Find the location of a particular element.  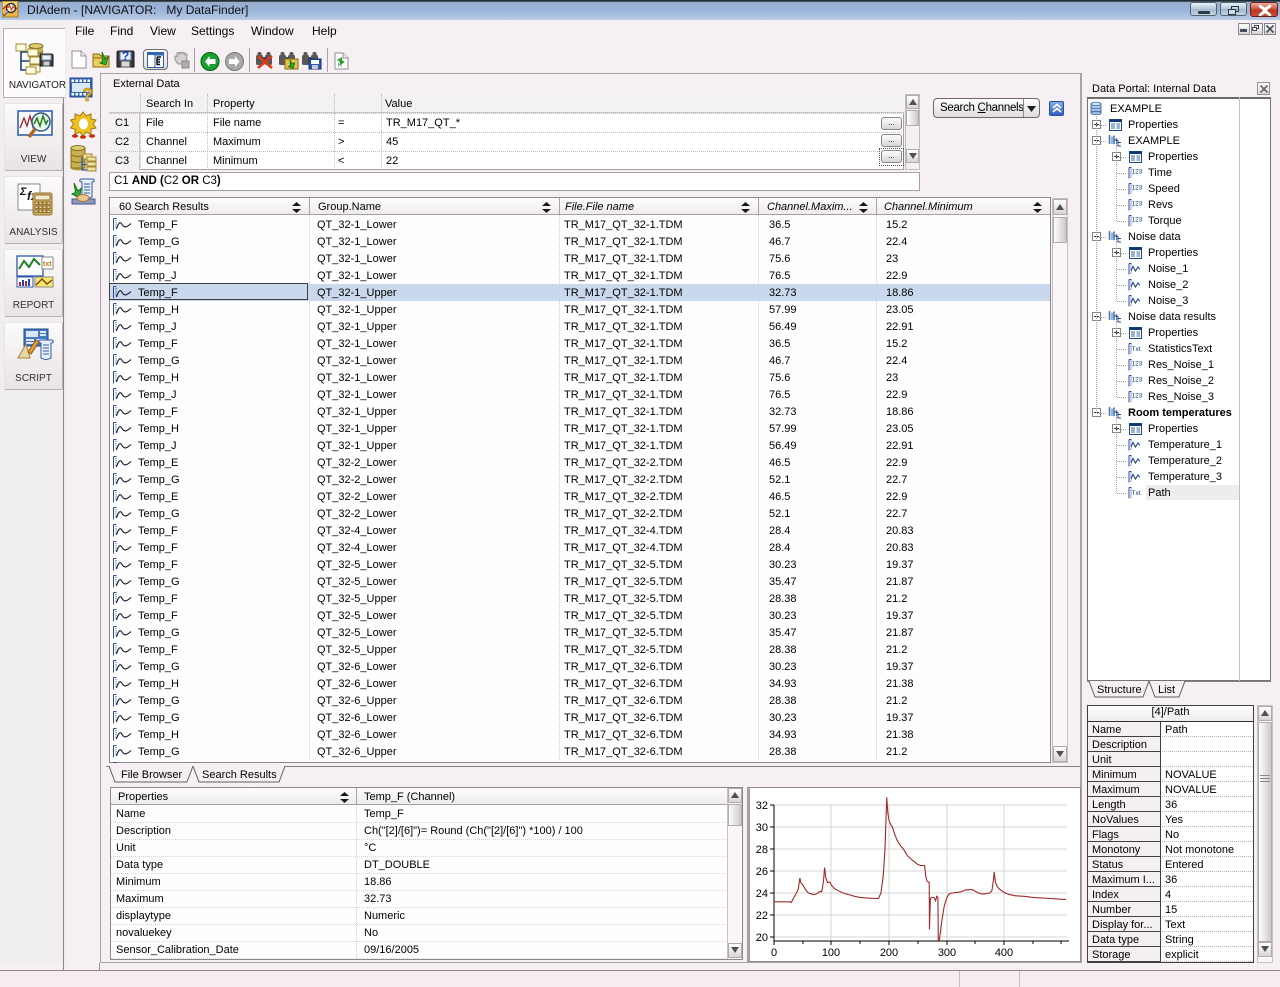

svg-text: 20 is located at coordinates (762, 938).